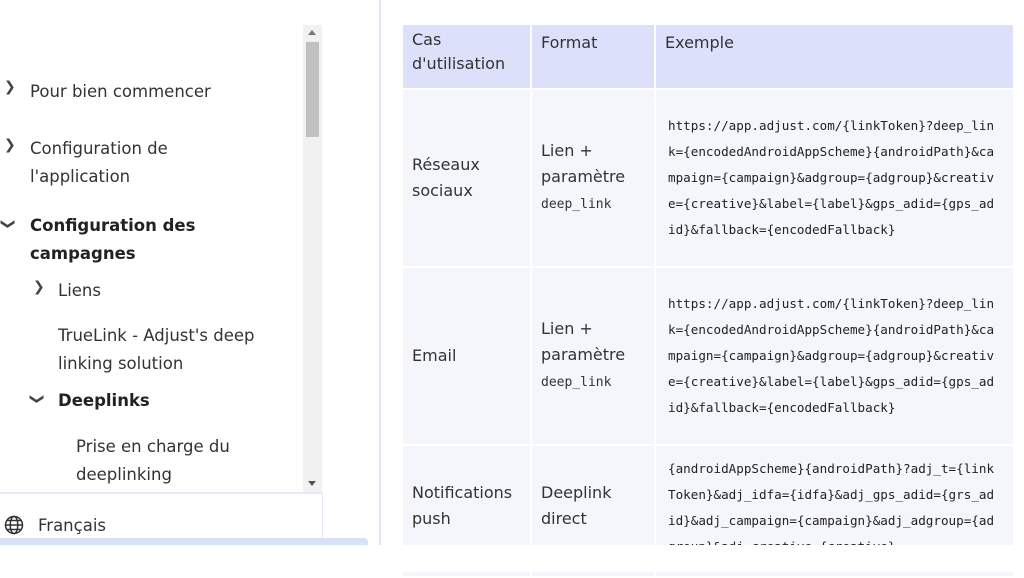  What do you see at coordinates (834, 56) in the screenshot?
I see `header-example: Exemple` at bounding box center [834, 56].